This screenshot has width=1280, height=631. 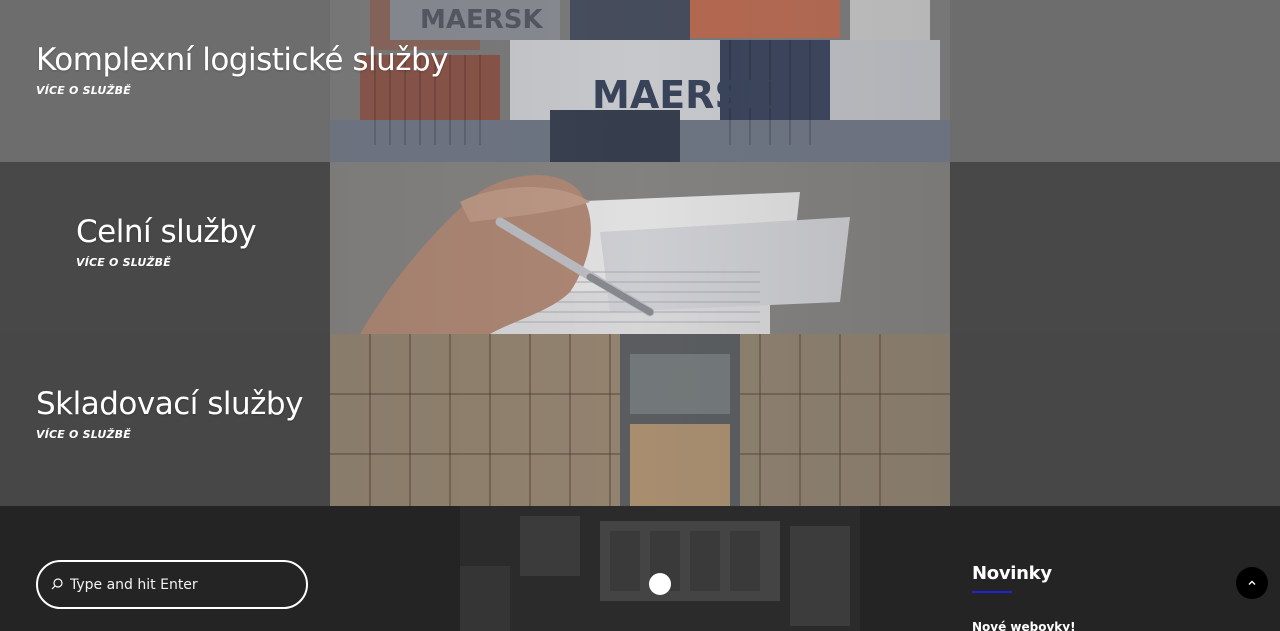 I want to click on search-input, so click(x=185, y=584).